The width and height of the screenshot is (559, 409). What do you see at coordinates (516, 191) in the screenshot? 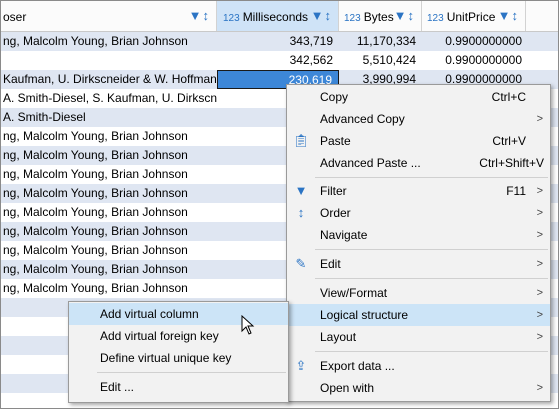
I see `menu-item-filter-shortcut: F11` at bounding box center [516, 191].